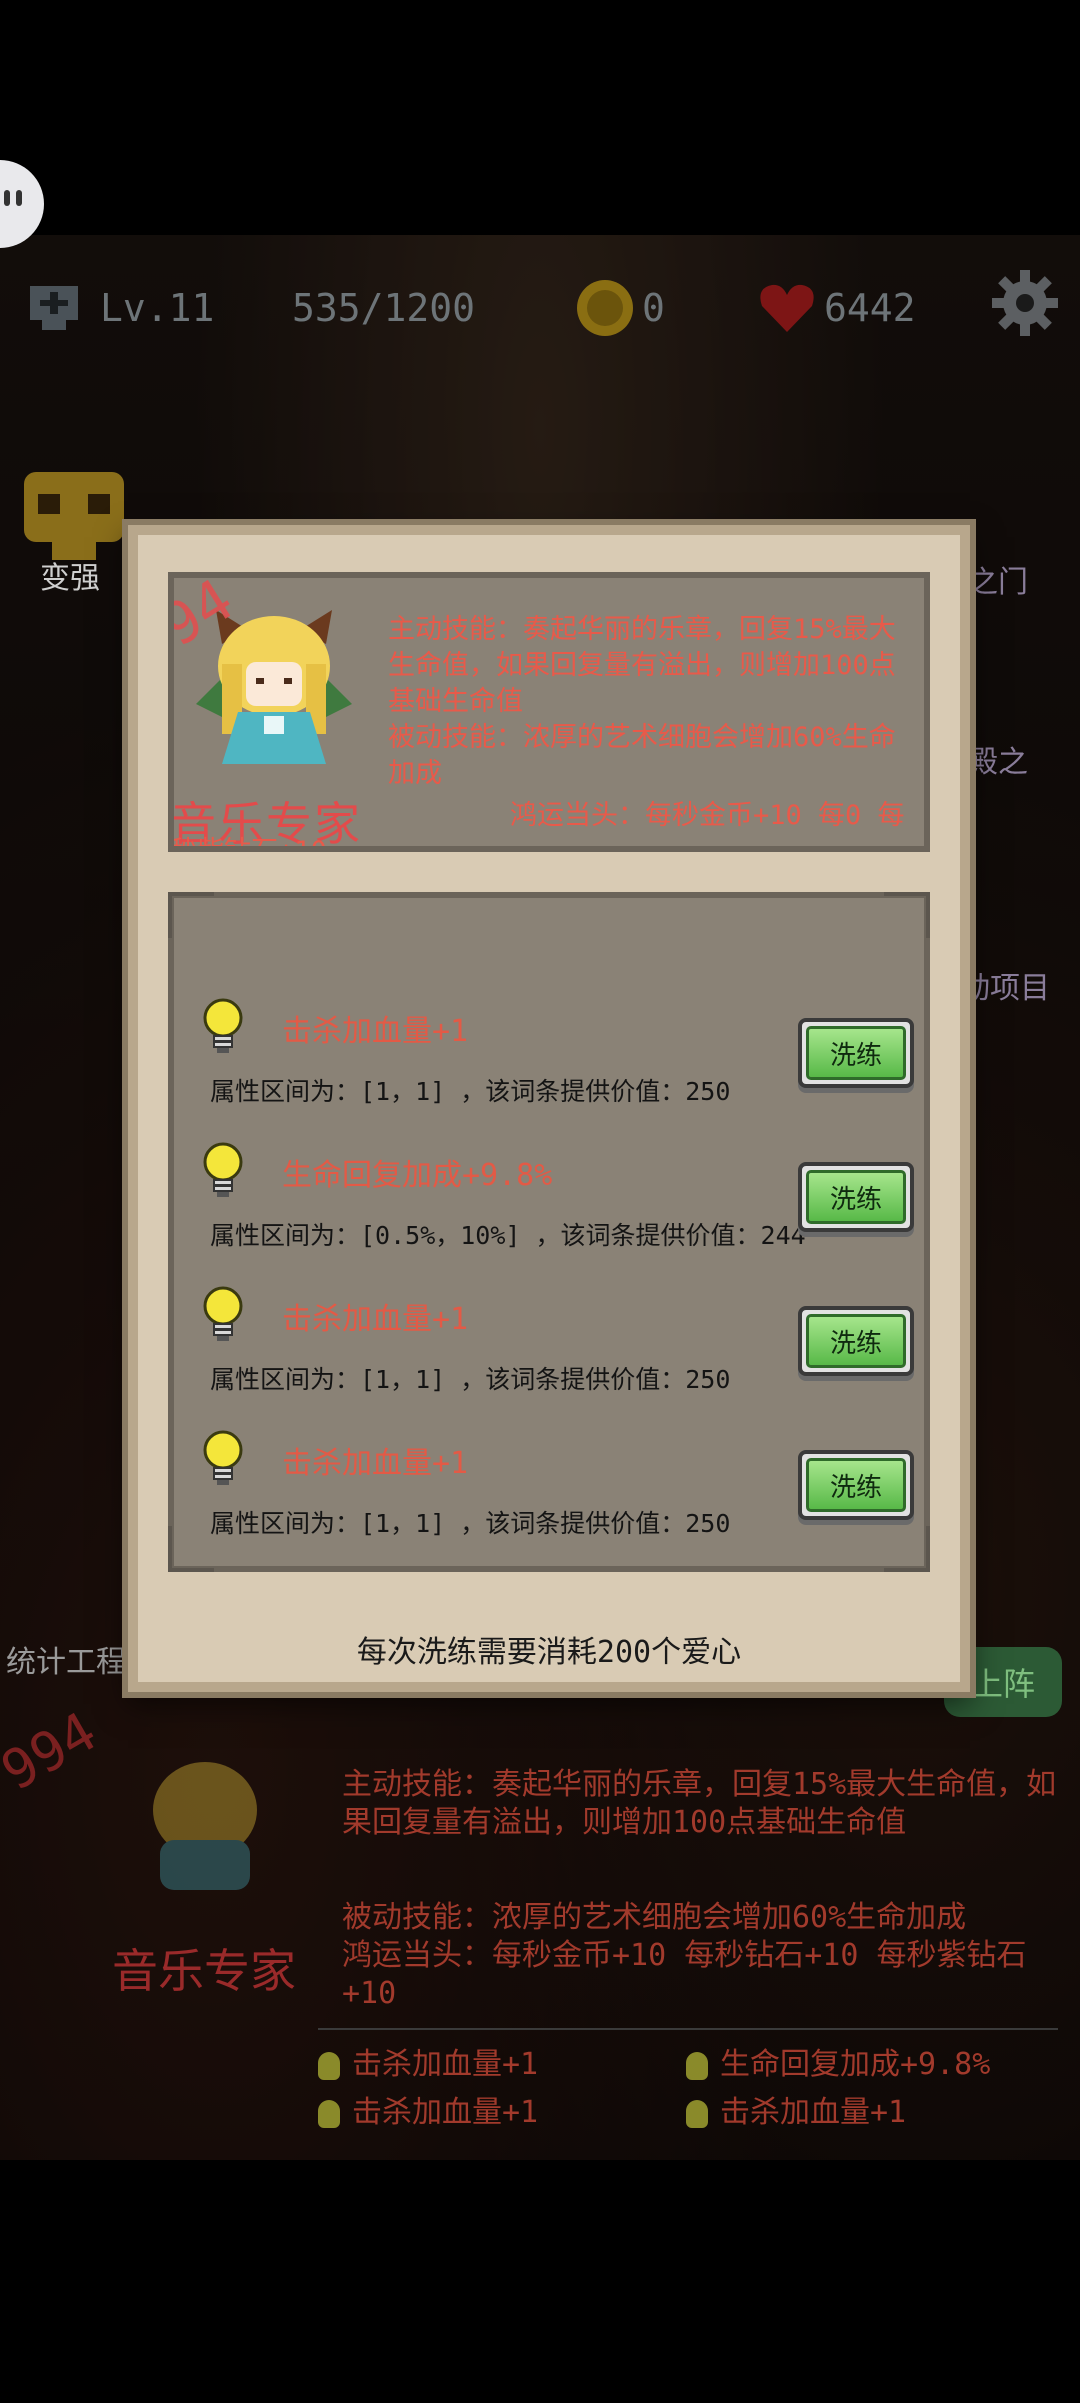  I want to click on bg-affix-3: 击杀加血量+1, so click(428, 2113).